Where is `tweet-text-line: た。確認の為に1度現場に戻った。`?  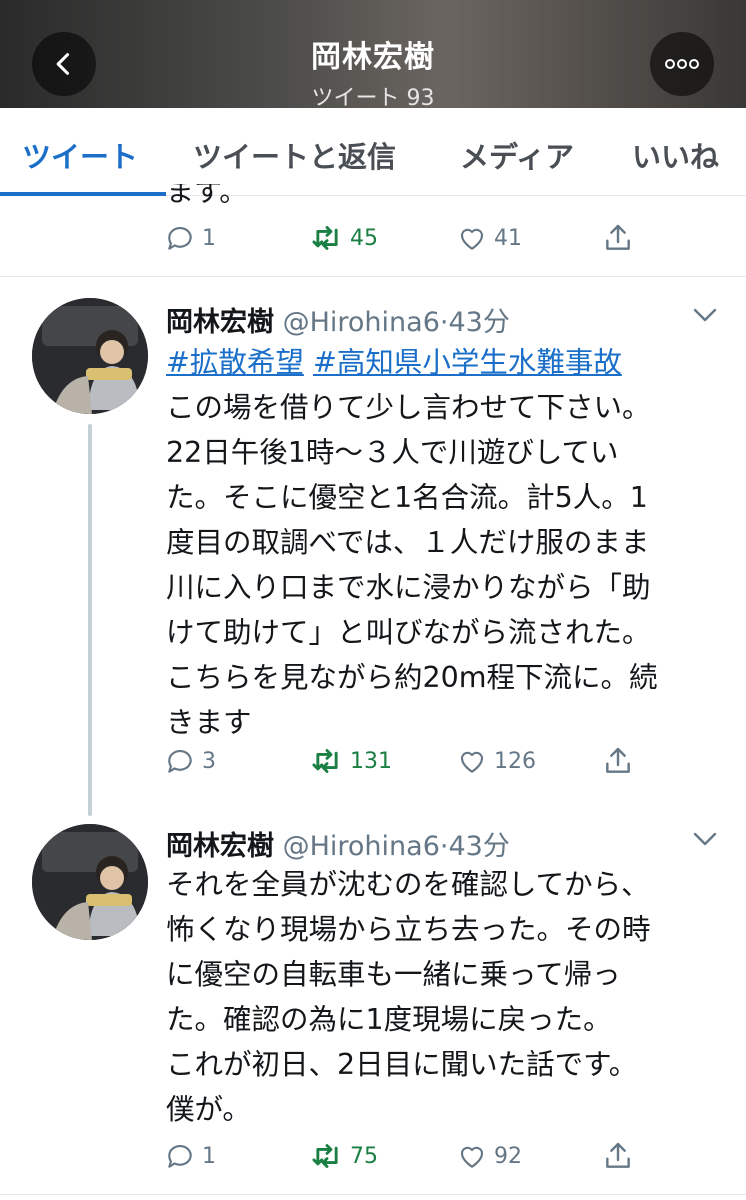
tweet-text-line: た。確認の為に1度現場に戻った。 is located at coordinates (389, 1019).